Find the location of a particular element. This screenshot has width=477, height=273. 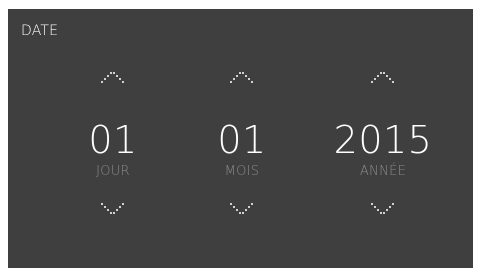

year-label: ANNÉE is located at coordinates (383, 171).